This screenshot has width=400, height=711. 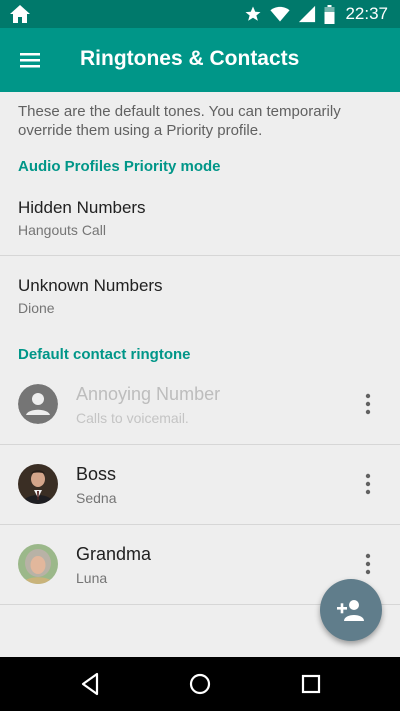 What do you see at coordinates (36, 308) in the screenshot?
I see `pref-summary: Dione` at bounding box center [36, 308].